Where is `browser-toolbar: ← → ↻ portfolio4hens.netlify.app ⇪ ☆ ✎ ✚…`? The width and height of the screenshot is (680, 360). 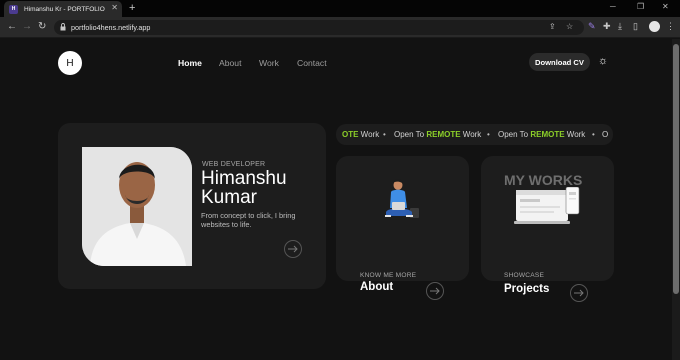 browser-toolbar: ← → ↻ portfolio4hens.netlify.app ⇪ ☆ ✎ ✚… is located at coordinates (340, 27).